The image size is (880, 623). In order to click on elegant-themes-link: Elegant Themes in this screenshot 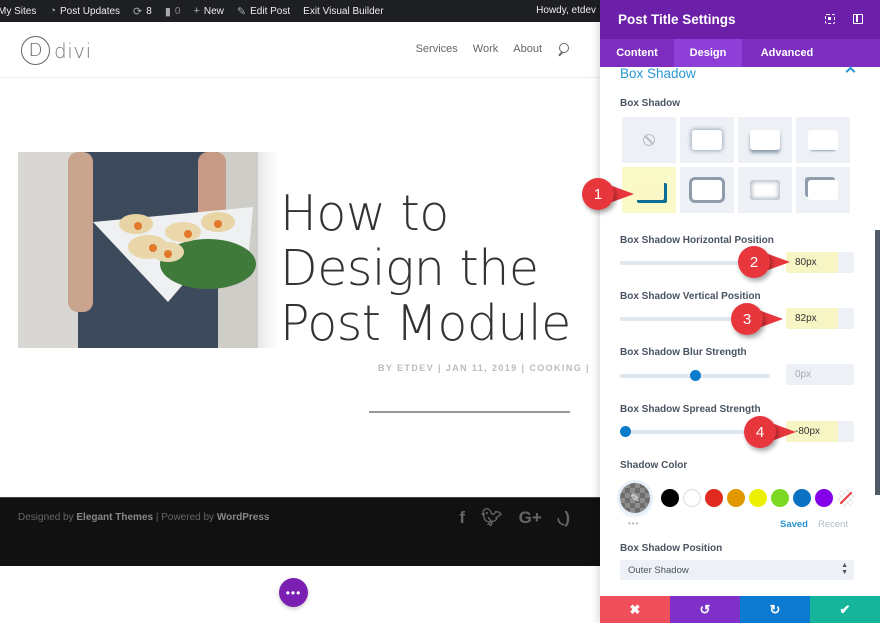, I will do `click(114, 517)`.